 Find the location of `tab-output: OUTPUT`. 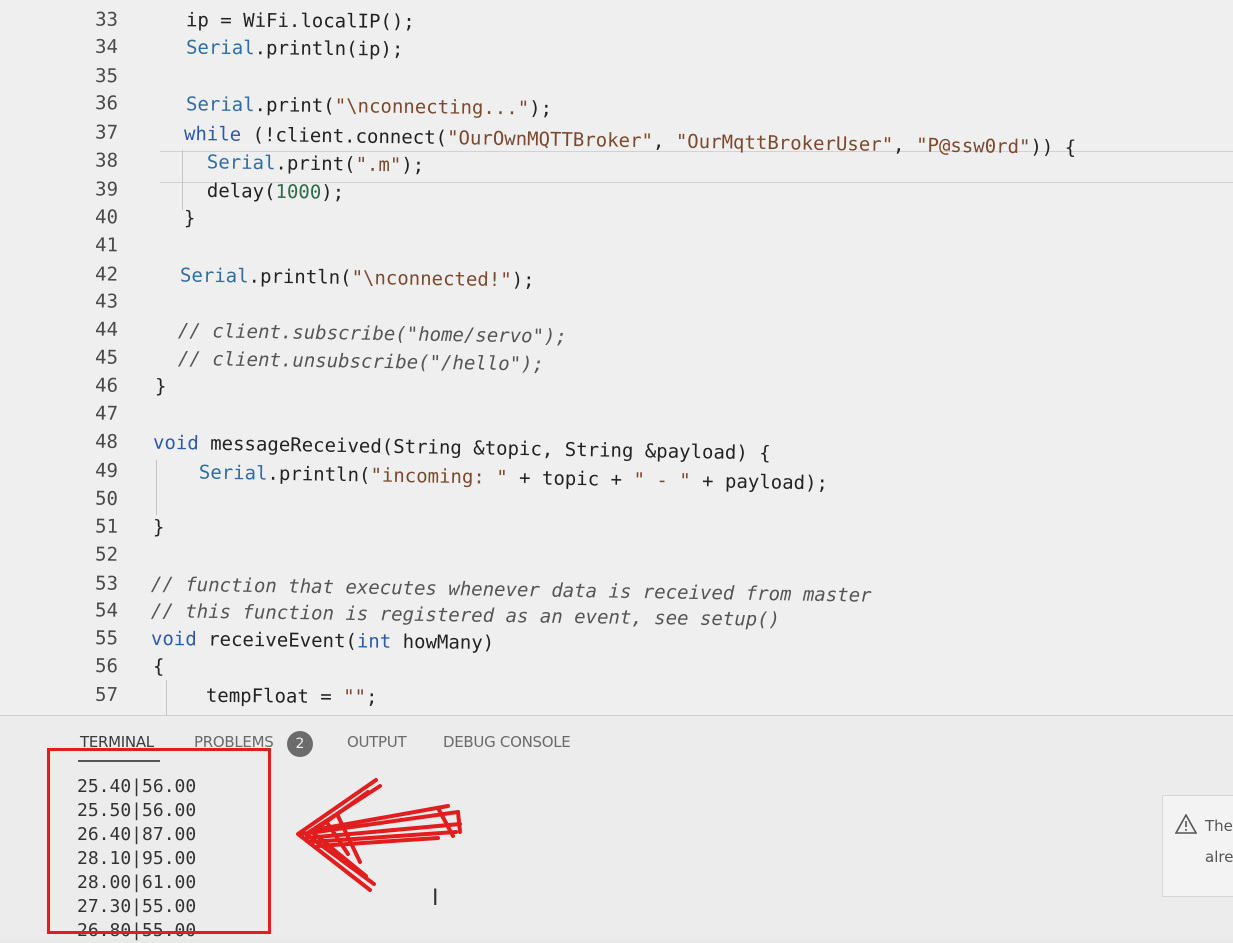

tab-output: OUTPUT is located at coordinates (377, 742).